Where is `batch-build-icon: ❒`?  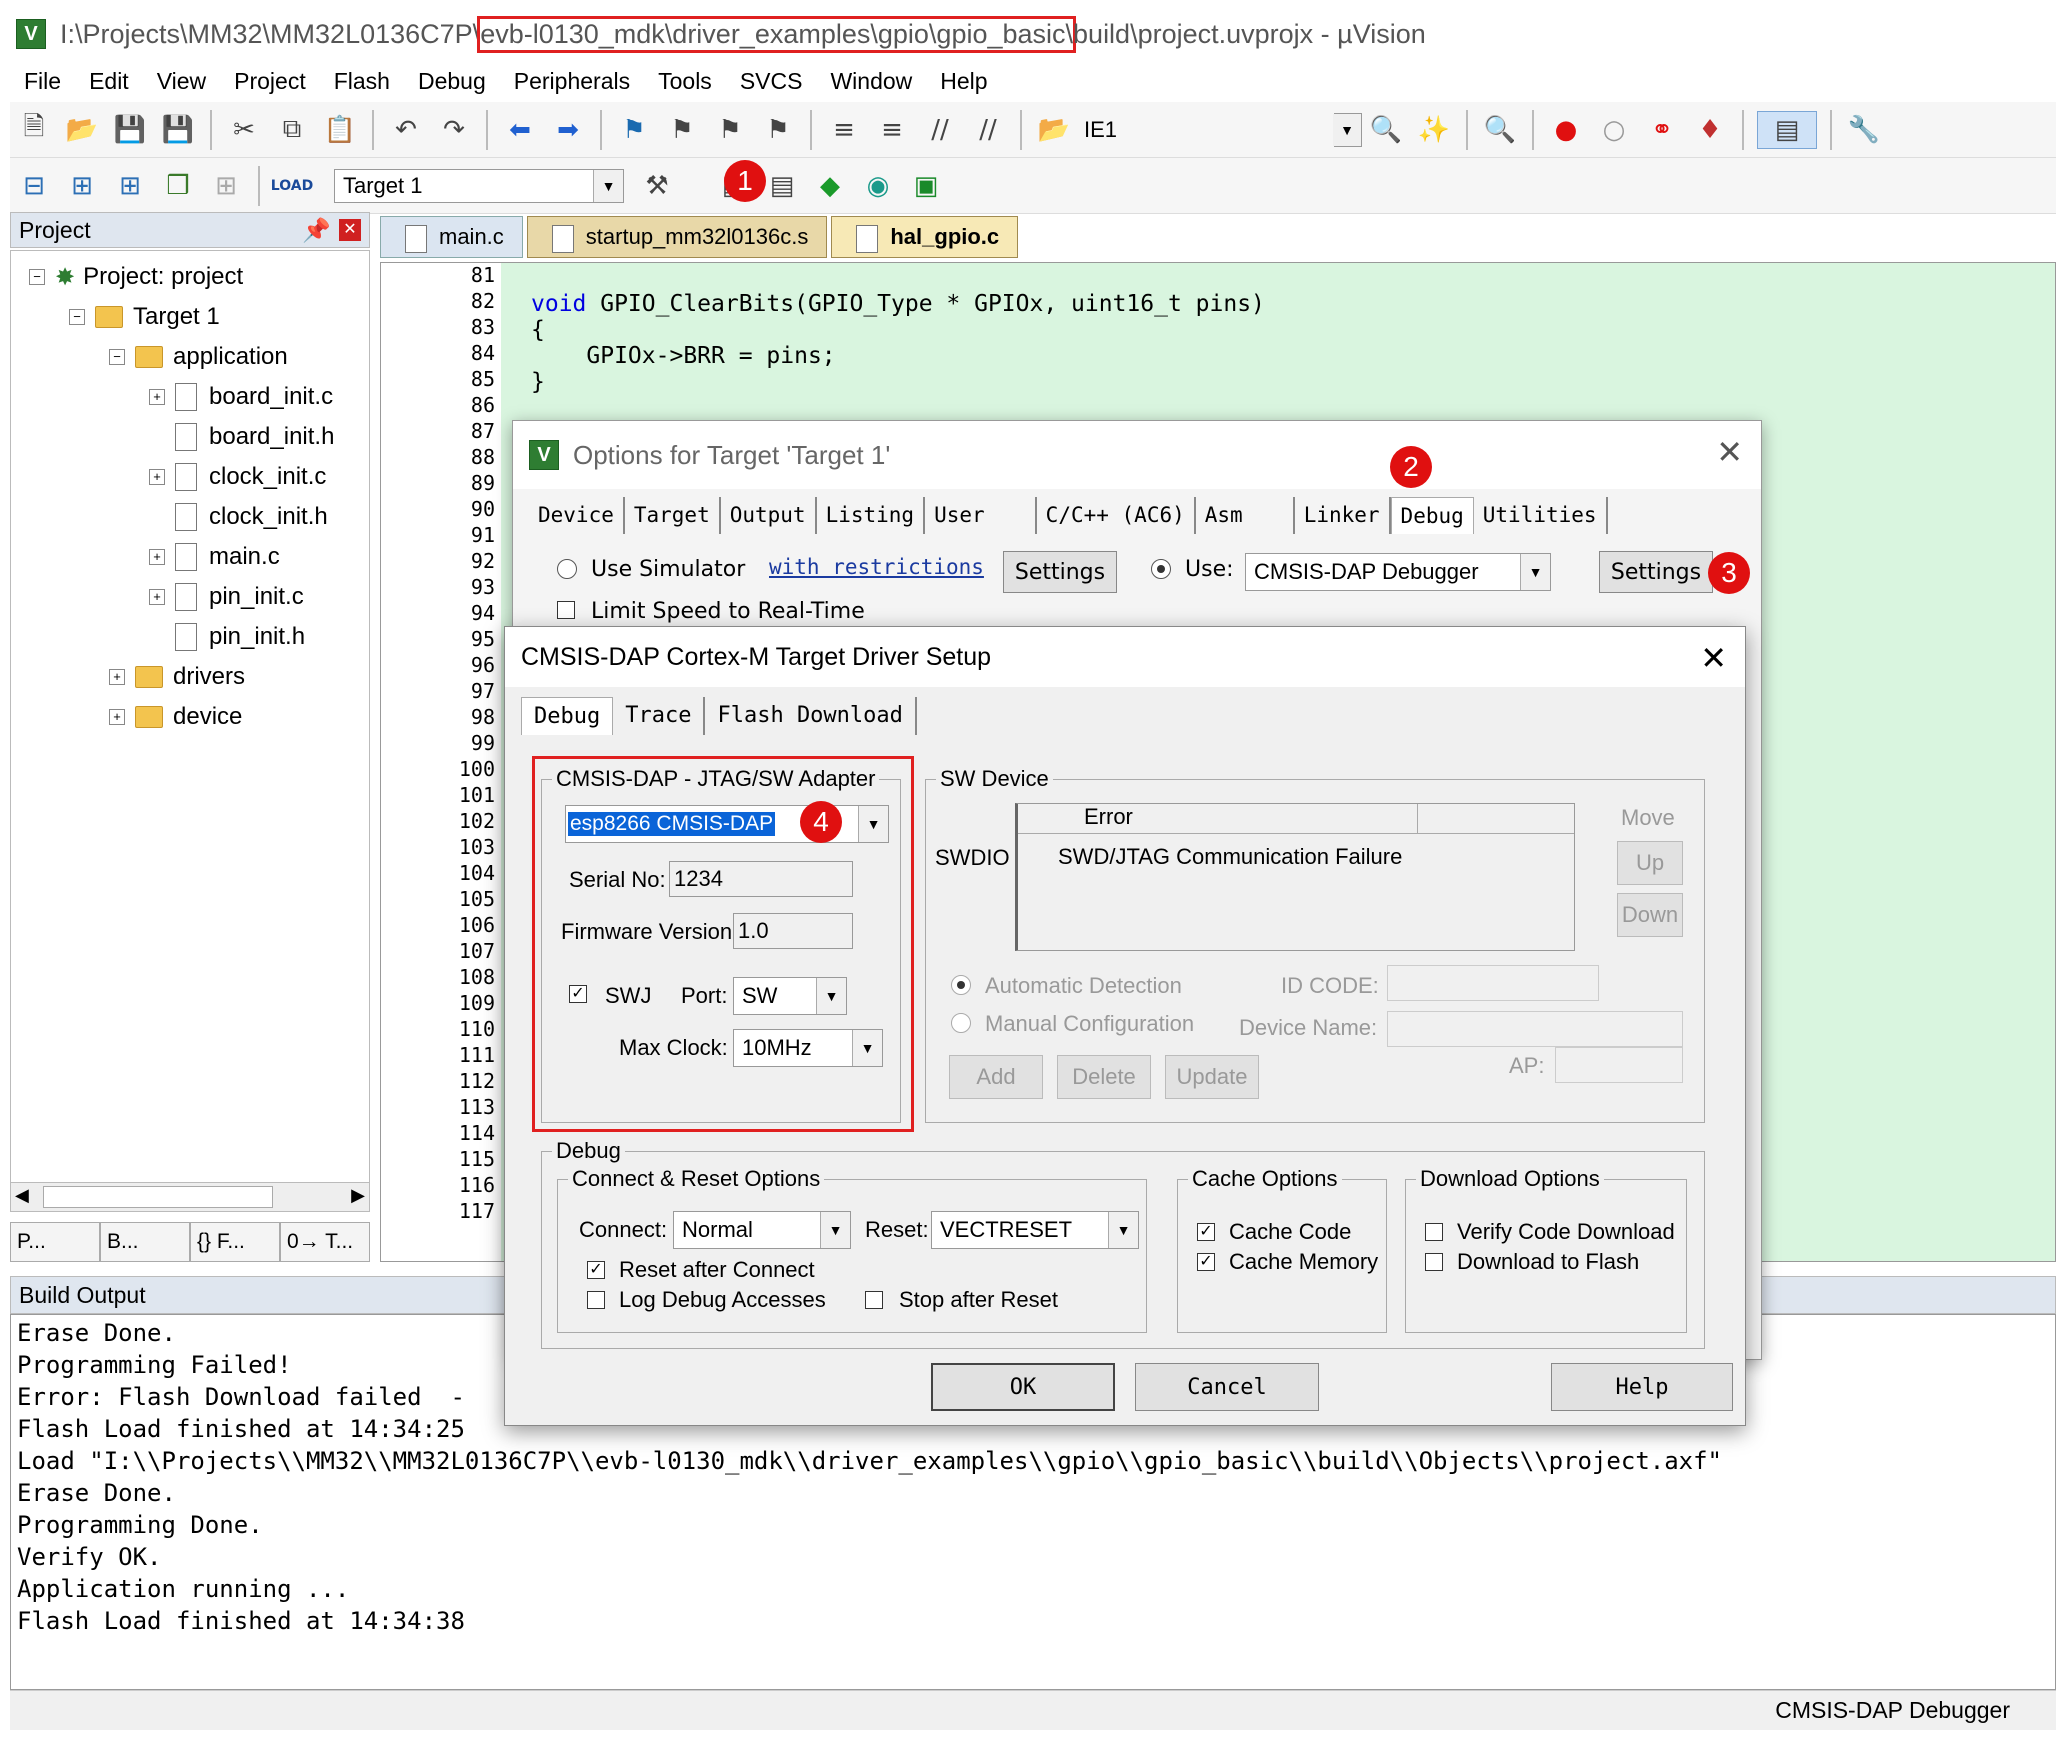
batch-build-icon: ❒ is located at coordinates (178, 186).